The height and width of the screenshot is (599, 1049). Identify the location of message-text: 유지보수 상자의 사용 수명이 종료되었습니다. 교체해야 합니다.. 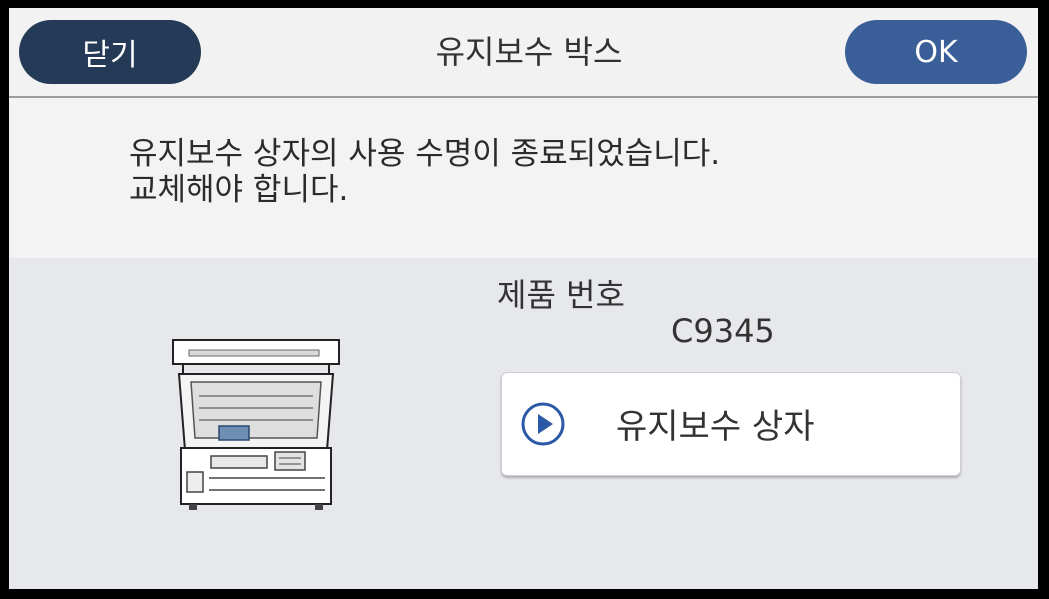
(559, 172).